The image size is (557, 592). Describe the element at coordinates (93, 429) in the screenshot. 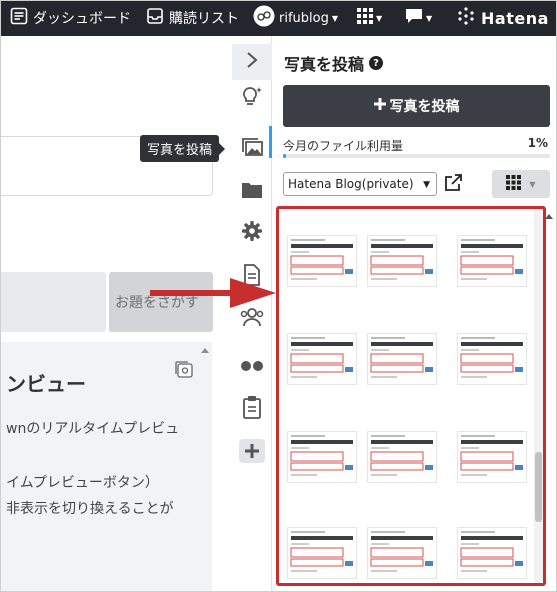

I see `preview-line: wnのリアルタイムプレビュ` at that location.